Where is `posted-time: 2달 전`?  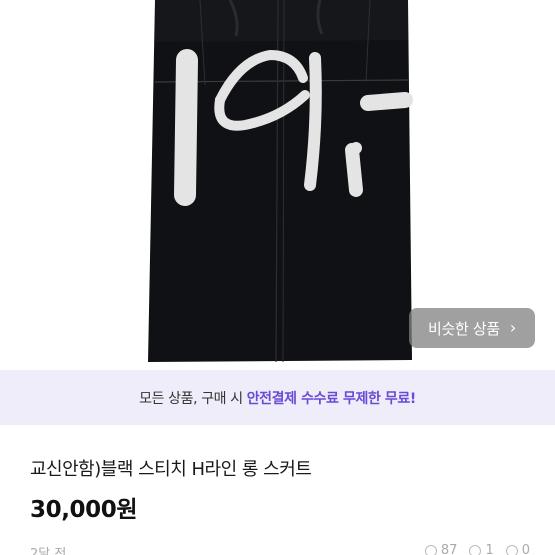
posted-time: 2달 전 is located at coordinates (48, 551).